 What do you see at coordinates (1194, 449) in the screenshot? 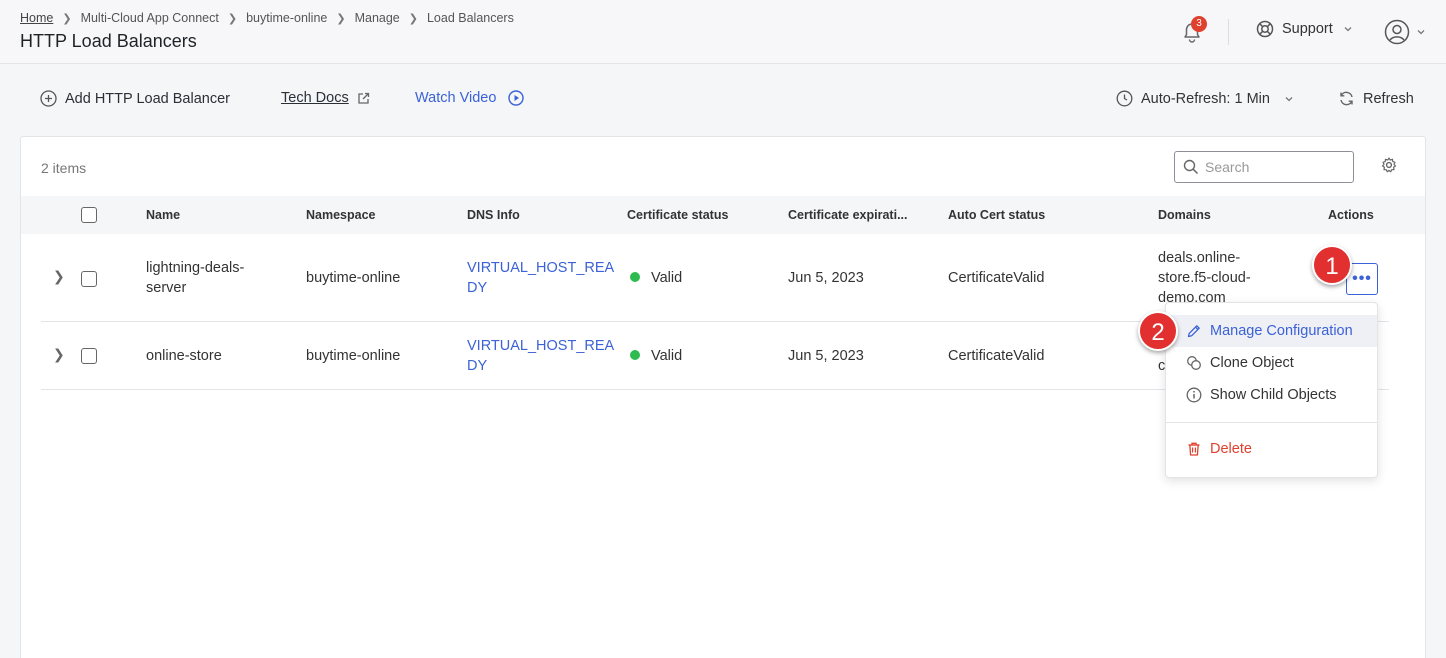
I see `trash-icon` at bounding box center [1194, 449].